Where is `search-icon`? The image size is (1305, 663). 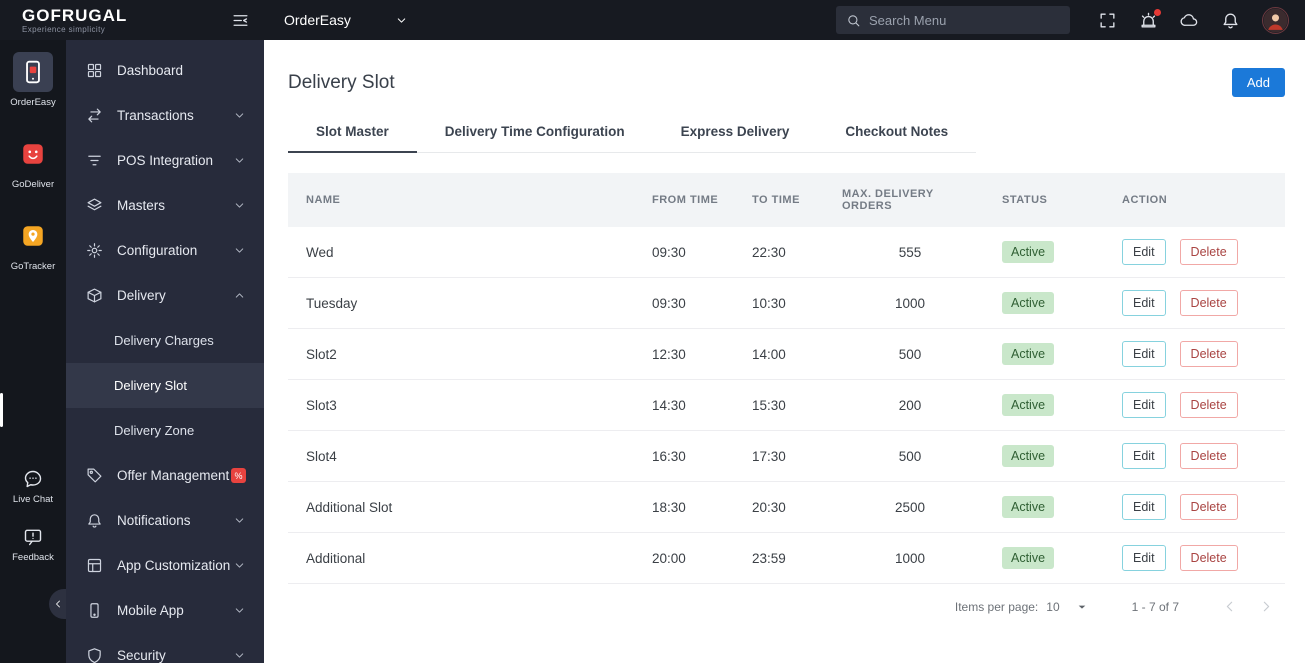 search-icon is located at coordinates (853, 20).